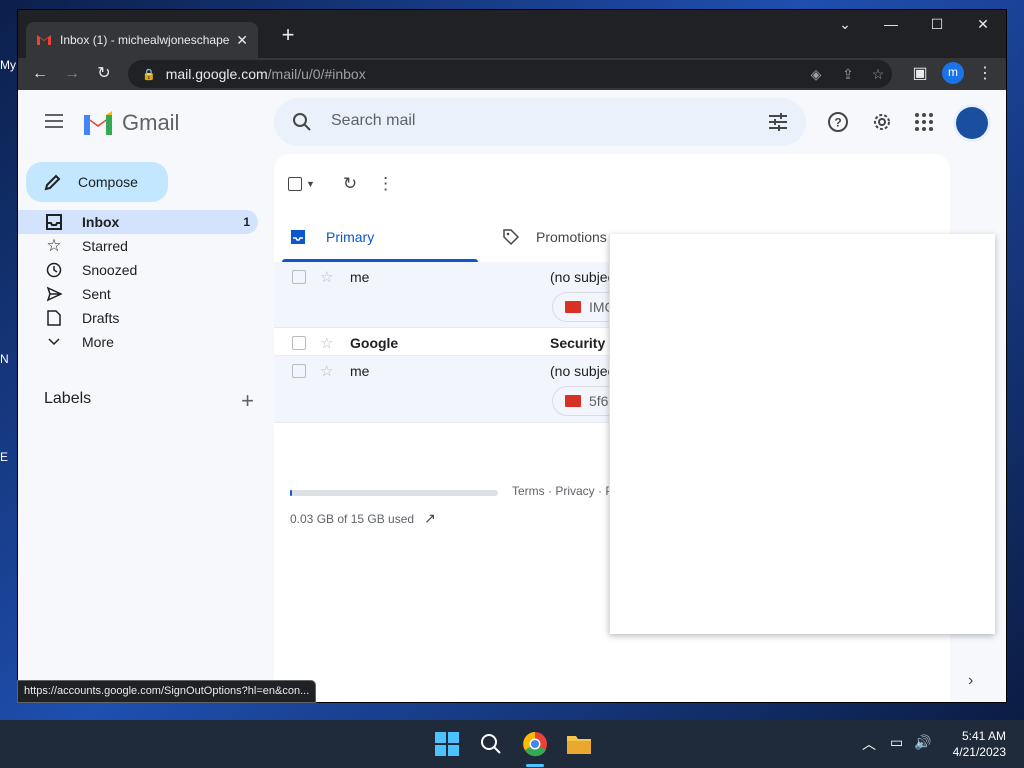 This screenshot has height=768, width=1024. I want to click on sidebar-item-inbox: Inbox 1, so click(138, 222).